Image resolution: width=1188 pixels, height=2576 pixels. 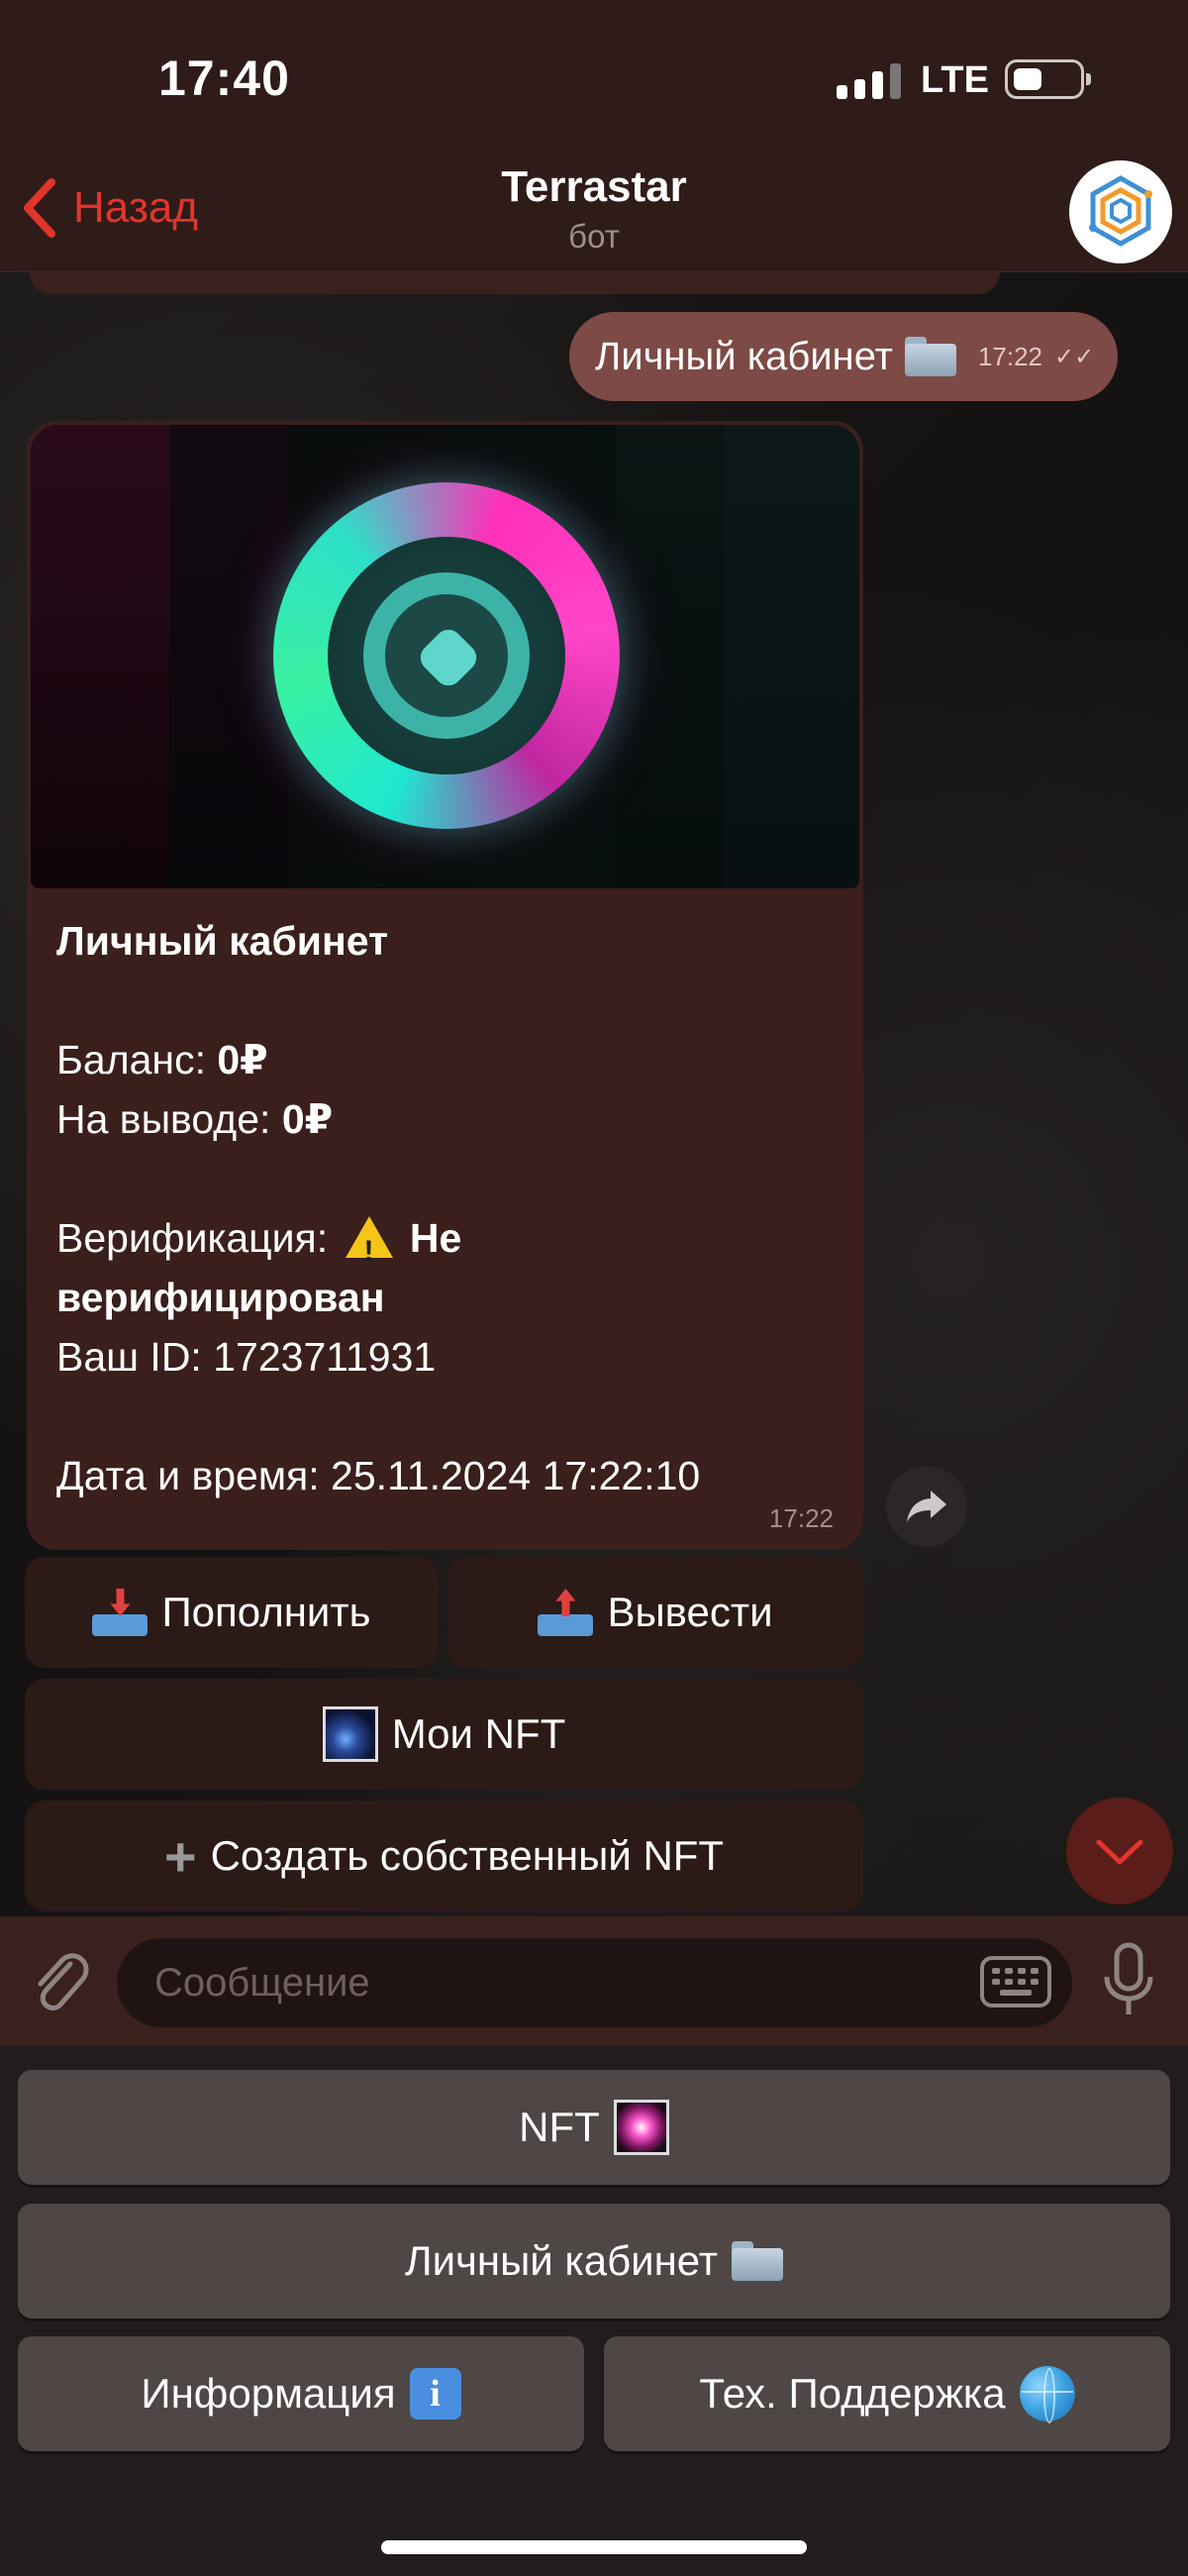 What do you see at coordinates (744, 356) in the screenshot?
I see `outgoing-text: Личный кабинет` at bounding box center [744, 356].